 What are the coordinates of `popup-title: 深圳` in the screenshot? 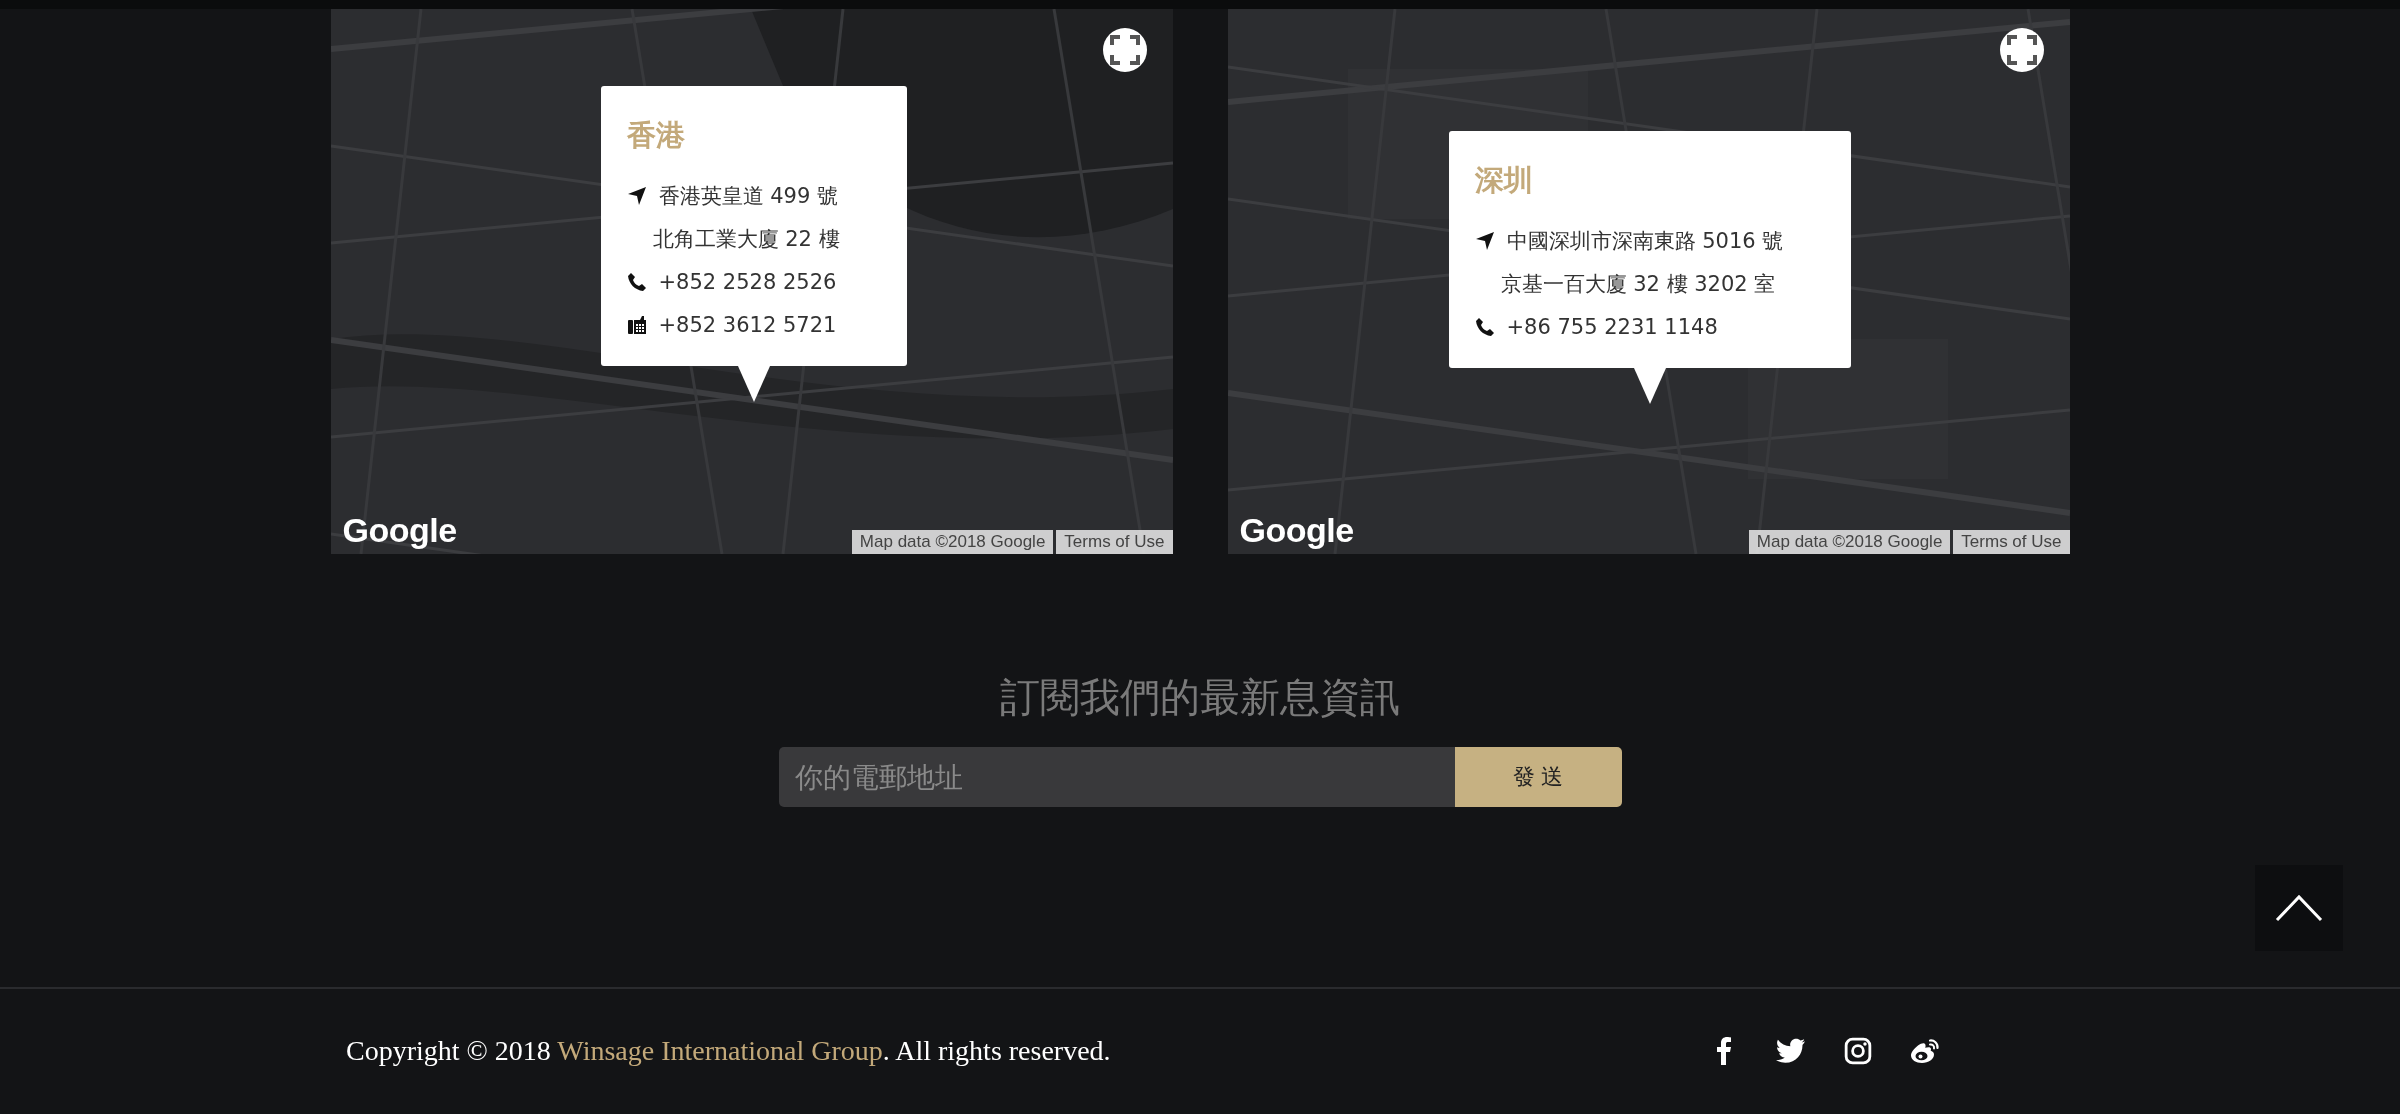 It's located at (1504, 180).